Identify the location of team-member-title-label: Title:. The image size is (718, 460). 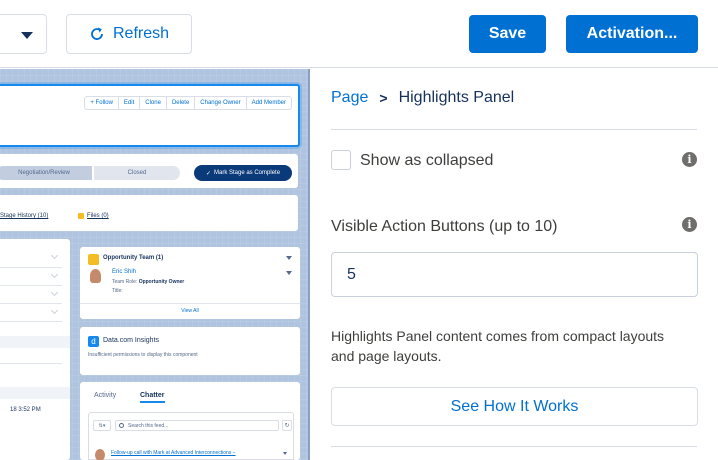
(117, 291).